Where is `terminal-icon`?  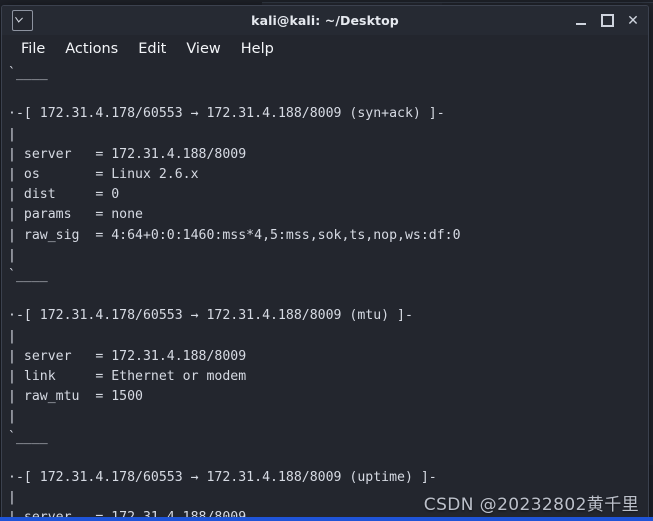
terminal-icon is located at coordinates (22, 20).